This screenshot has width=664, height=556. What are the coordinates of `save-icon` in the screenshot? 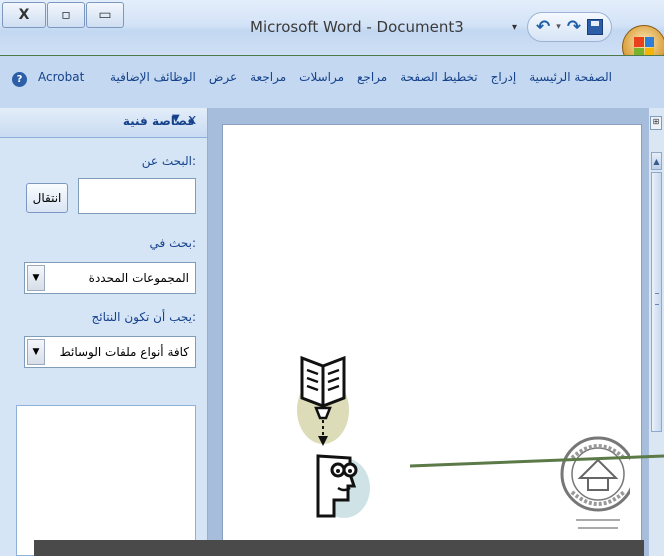 It's located at (595, 27).